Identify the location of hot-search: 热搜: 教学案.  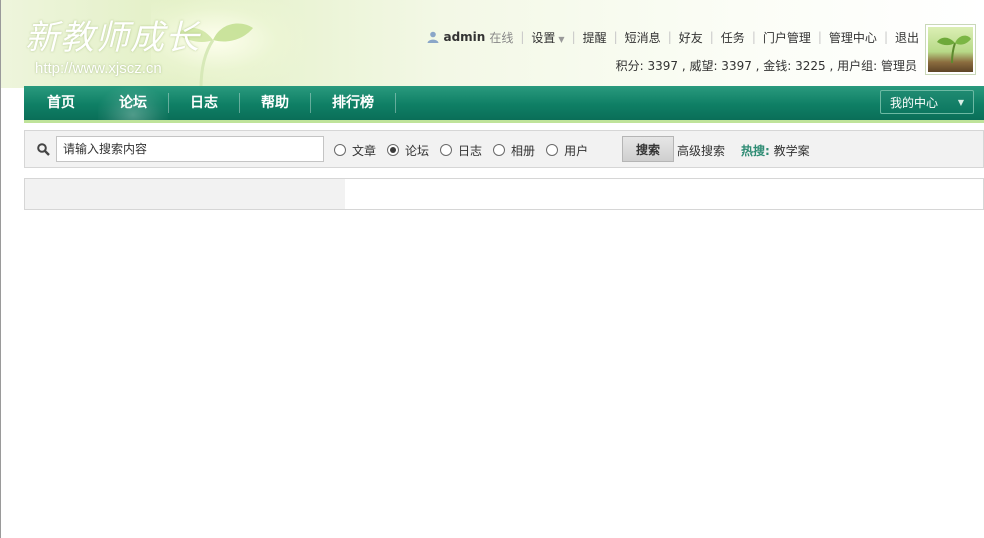
(775, 150).